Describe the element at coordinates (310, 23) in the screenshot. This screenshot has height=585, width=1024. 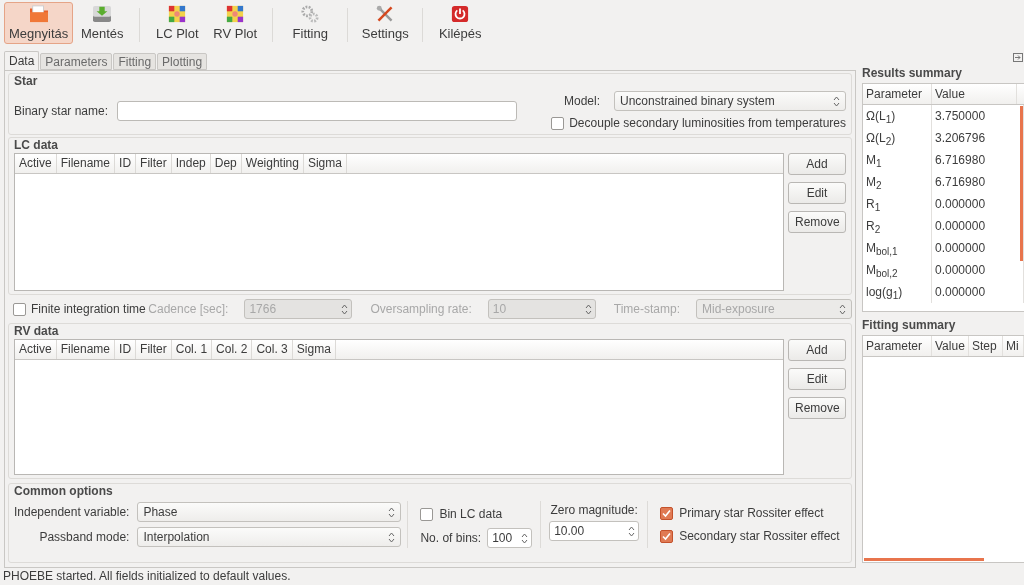
I see `toolbar-button: Fitting` at that location.